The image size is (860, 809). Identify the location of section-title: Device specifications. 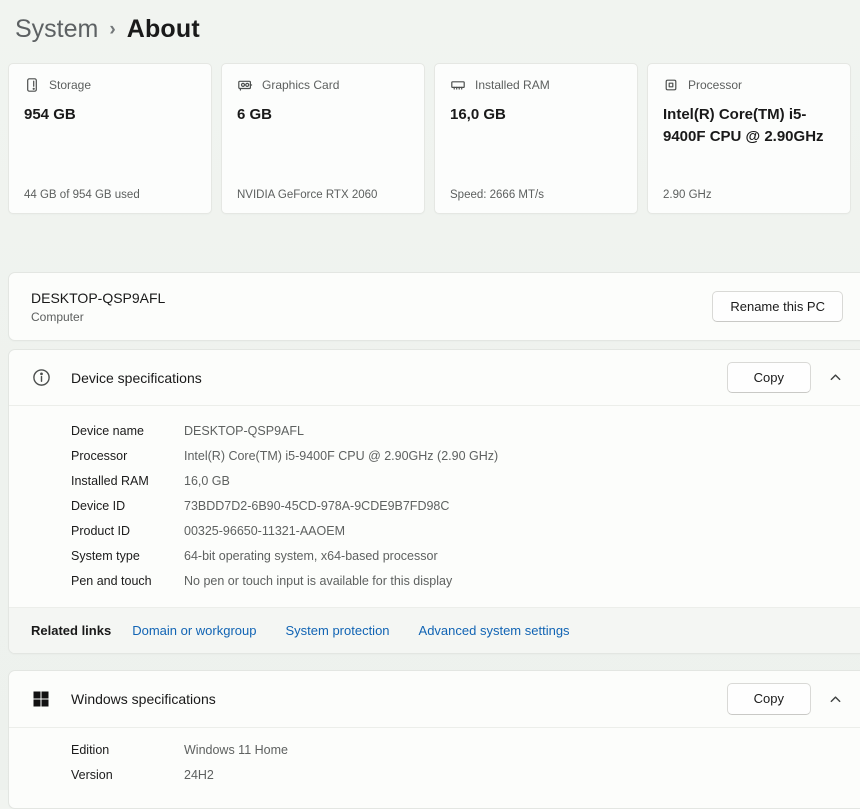
(136, 377).